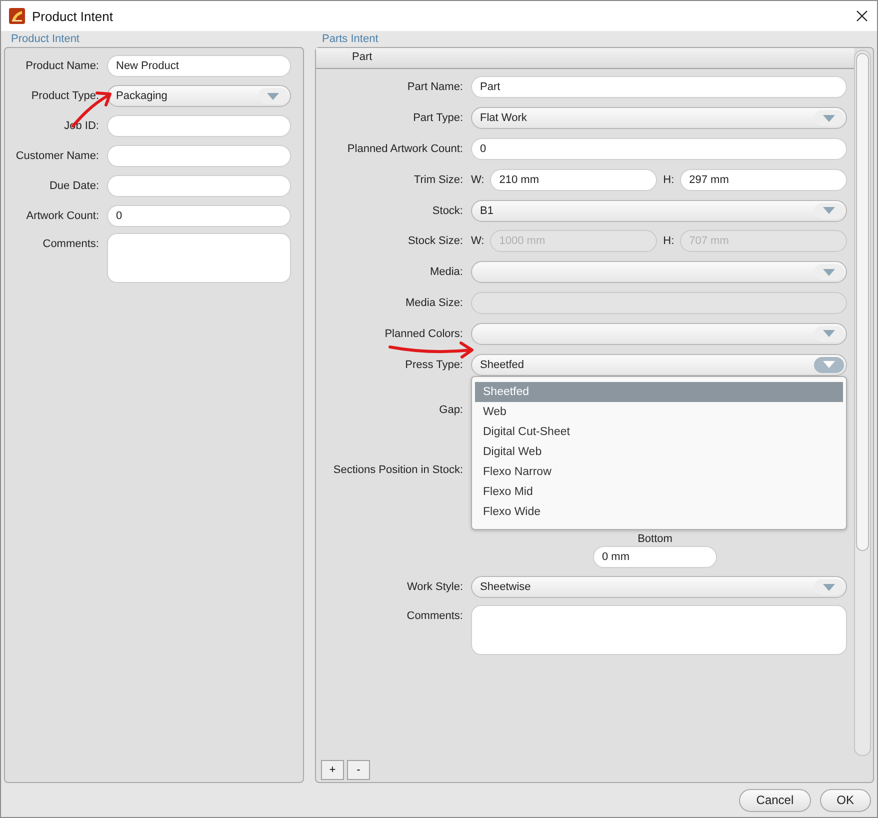 This screenshot has height=818, width=878. What do you see at coordinates (398, 470) in the screenshot?
I see `field-label: Sections Position in Stock:` at bounding box center [398, 470].